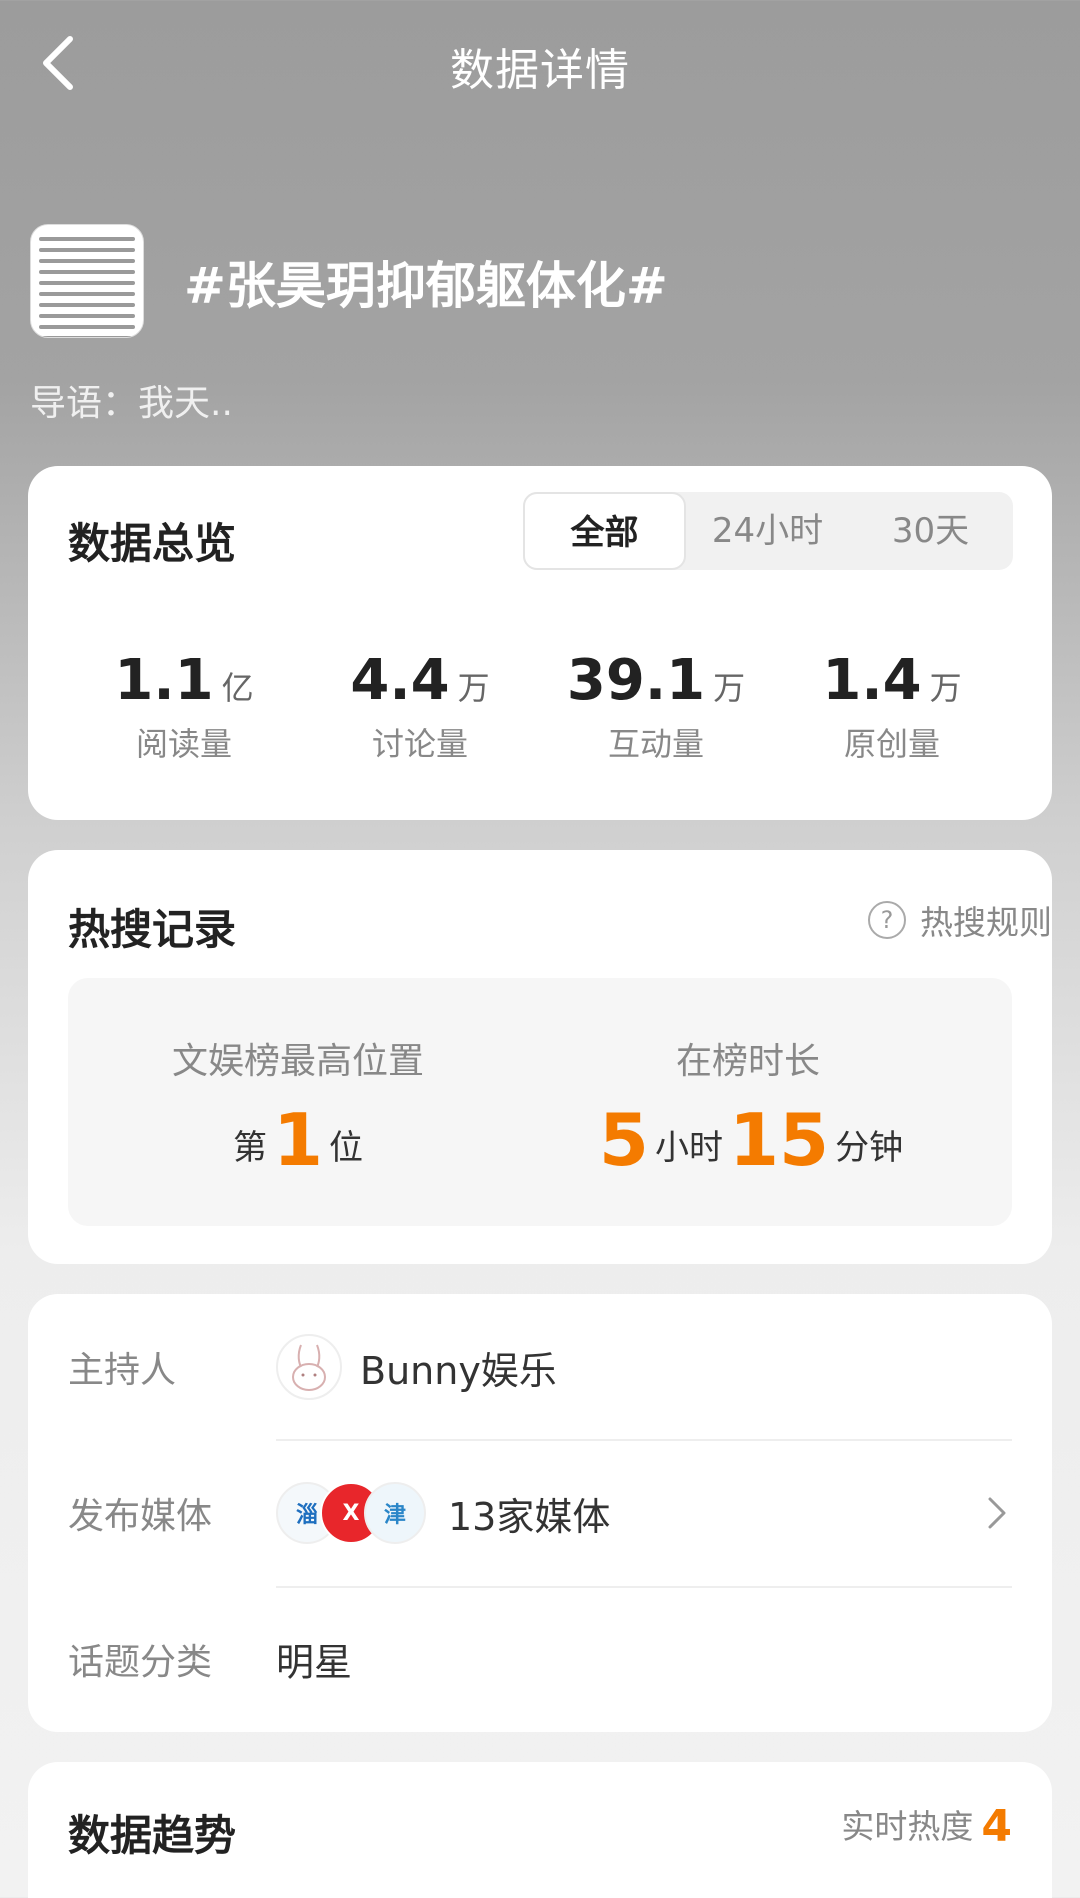 The image size is (1080, 1898). What do you see at coordinates (183, 744) in the screenshot?
I see `stat-label: 阅读量` at bounding box center [183, 744].